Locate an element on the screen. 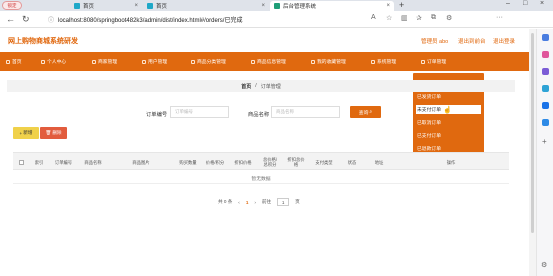 The image size is (553, 276). th-quantity: 购买数量 is located at coordinates (188, 162).